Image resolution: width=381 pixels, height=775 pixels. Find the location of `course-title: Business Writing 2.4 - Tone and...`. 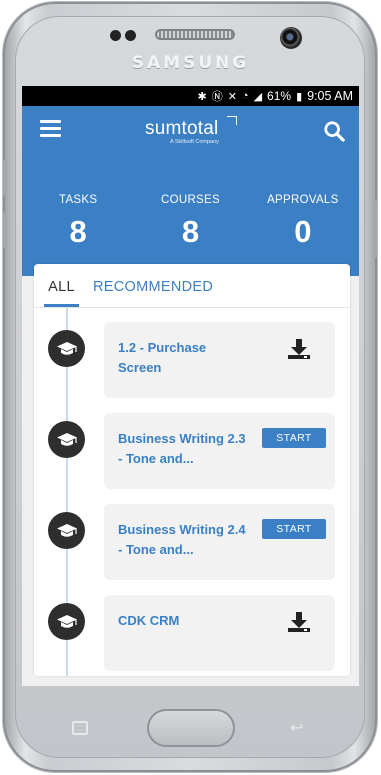

course-title: Business Writing 2.4 - Tone and... is located at coordinates (183, 540).